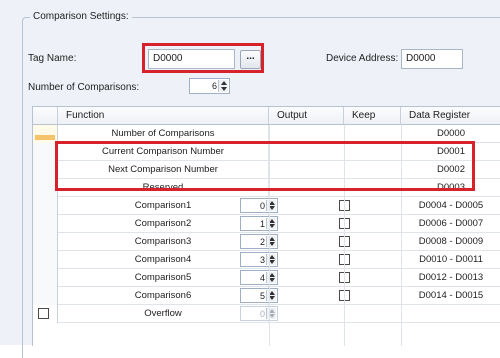 This screenshot has width=500, height=358. I want to click on output-stepper: 1, so click(259, 223).